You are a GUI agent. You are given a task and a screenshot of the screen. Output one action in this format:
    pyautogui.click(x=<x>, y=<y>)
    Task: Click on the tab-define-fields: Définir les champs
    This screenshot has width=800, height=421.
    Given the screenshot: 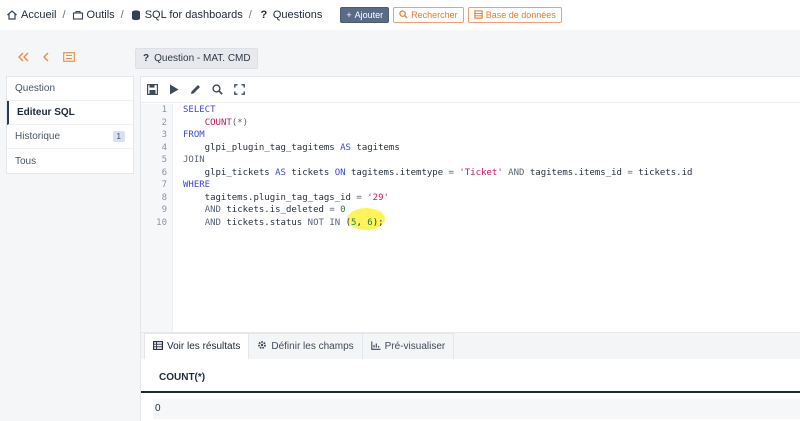 What is the action you would take?
    pyautogui.click(x=305, y=346)
    